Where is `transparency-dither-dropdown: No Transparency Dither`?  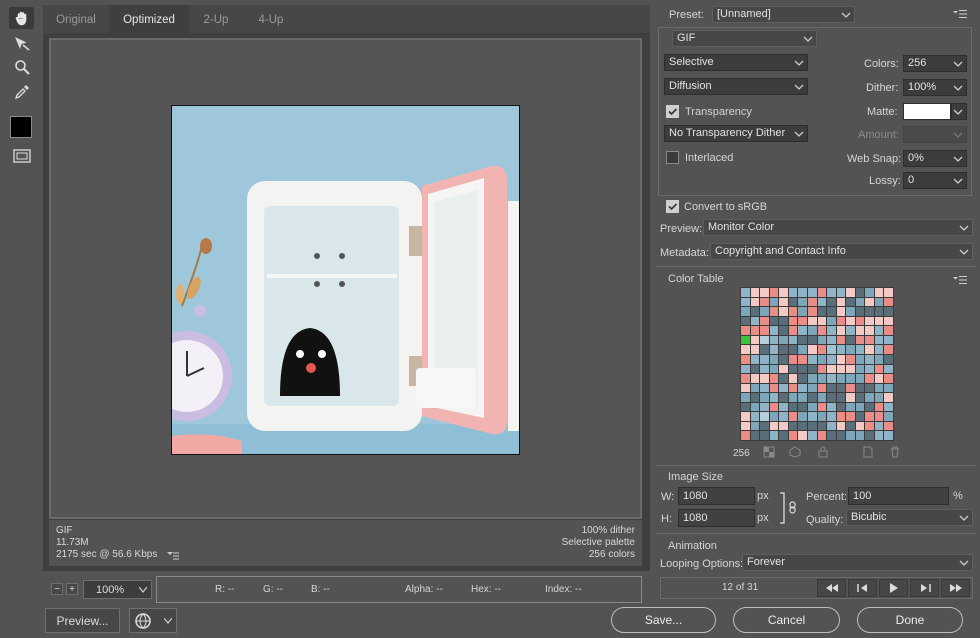
transparency-dither-dropdown: No Transparency Dither is located at coordinates (736, 133).